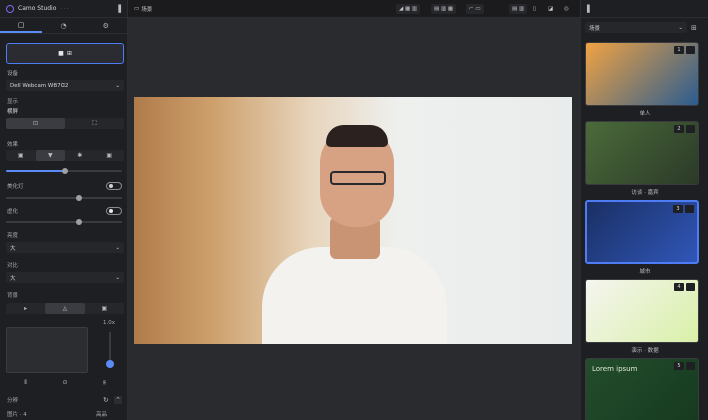 Image resolution: width=708 pixels, height=420 pixels. I want to click on row-3-label: 对比, so click(13, 266).